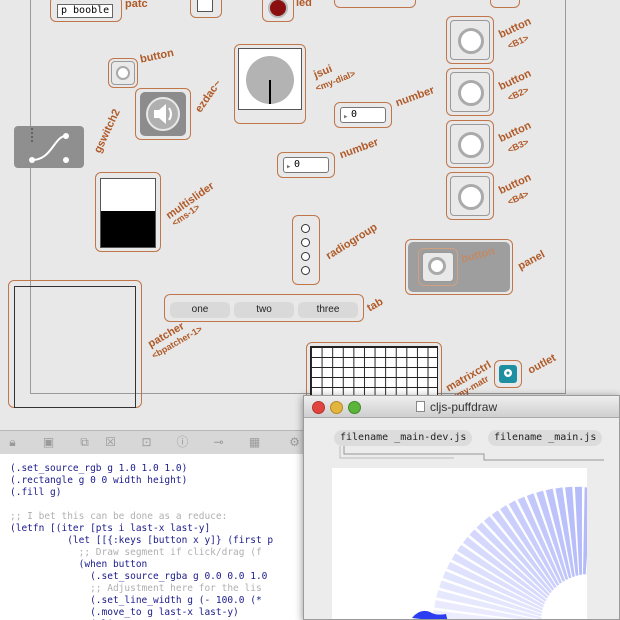  Describe the element at coordinates (205, 6) in the screenshot. I see `toggle` at that location.